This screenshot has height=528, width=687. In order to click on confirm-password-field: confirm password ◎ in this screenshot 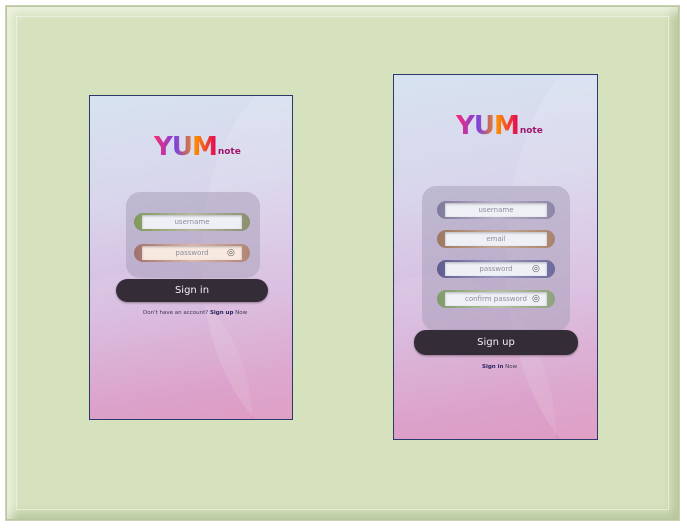, I will do `click(496, 299)`.